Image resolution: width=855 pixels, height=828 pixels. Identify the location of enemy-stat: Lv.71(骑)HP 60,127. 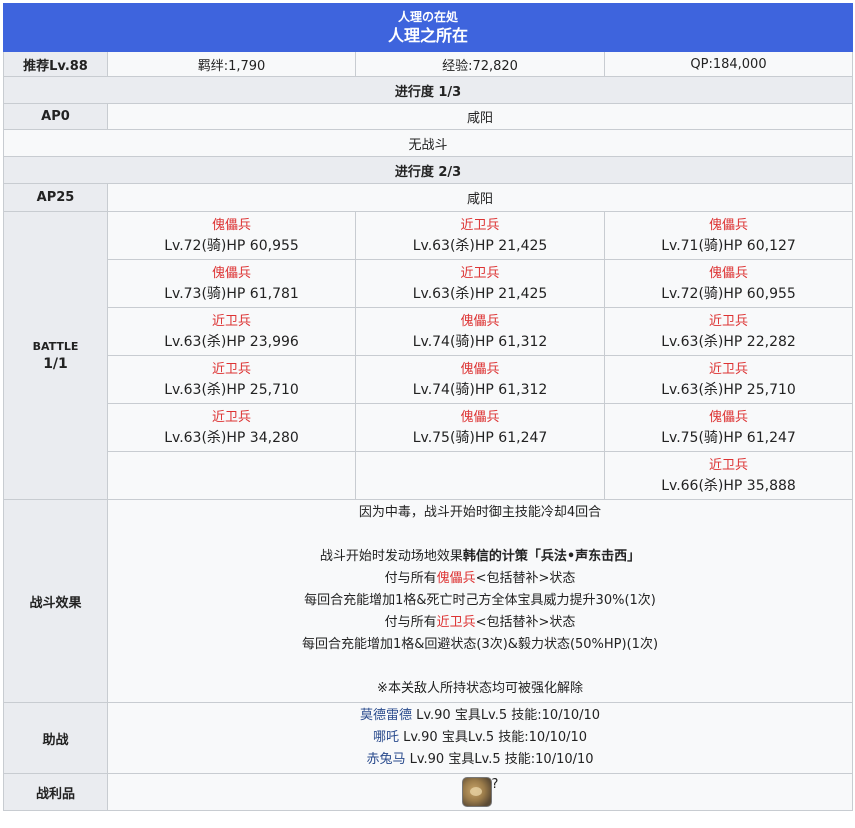
(728, 245).